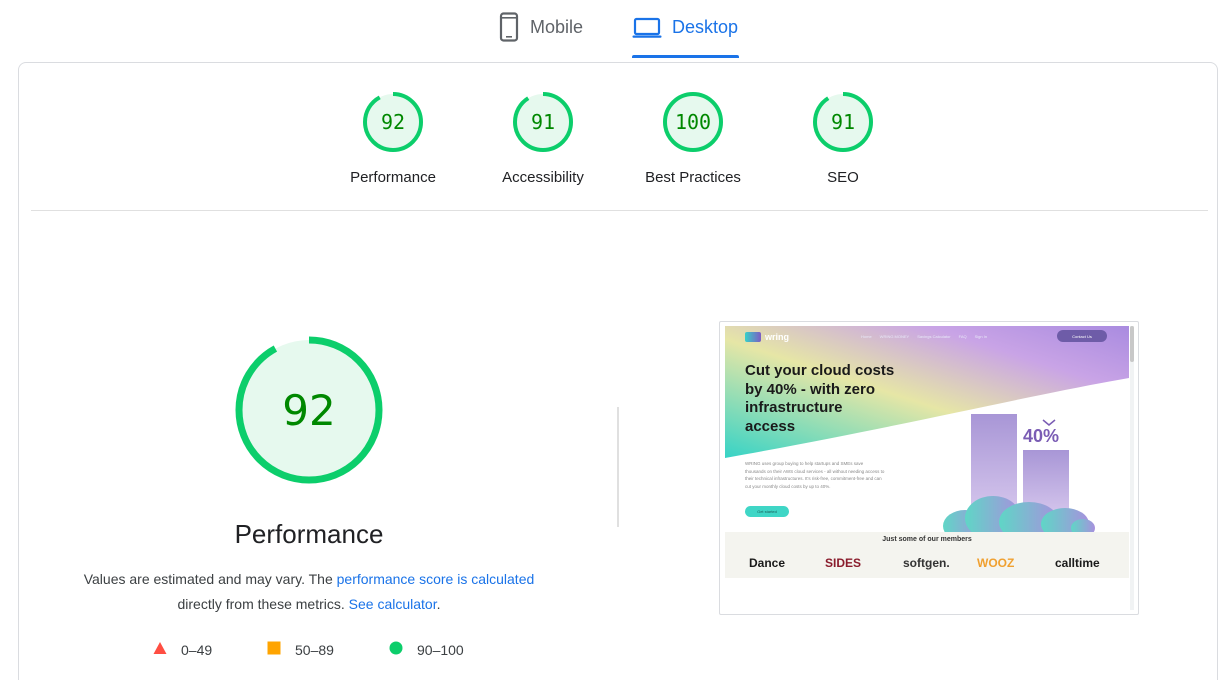 The height and width of the screenshot is (680, 1232). Describe the element at coordinates (705, 27) in the screenshot. I see `tab-desktop-label: Desktop` at that location.